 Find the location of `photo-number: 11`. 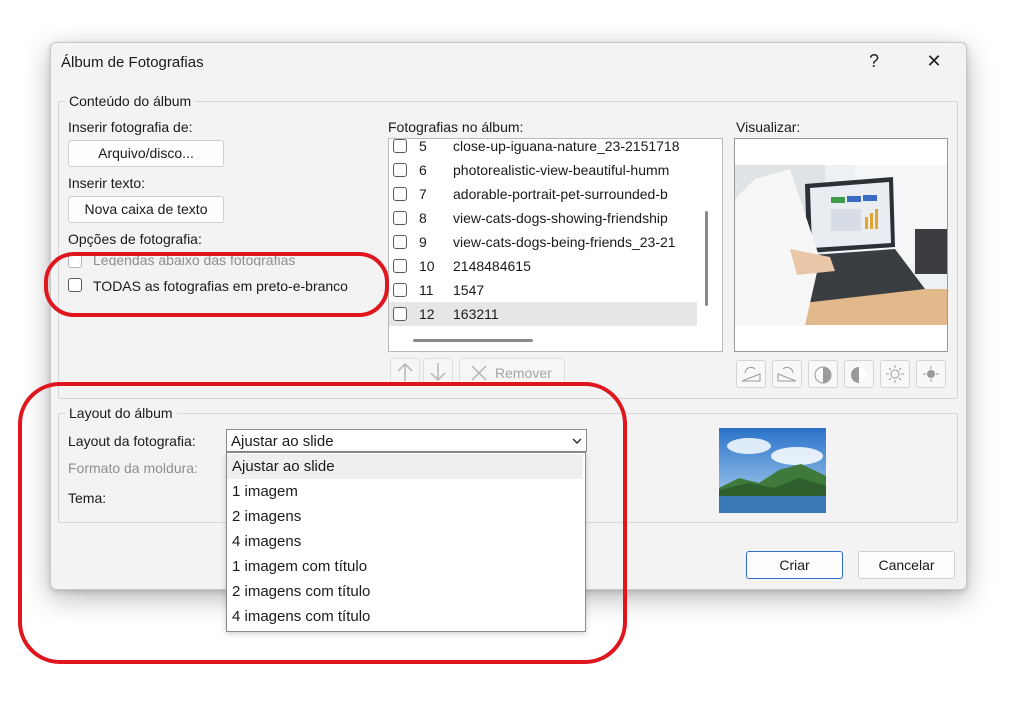

photo-number: 11 is located at coordinates (426, 290).